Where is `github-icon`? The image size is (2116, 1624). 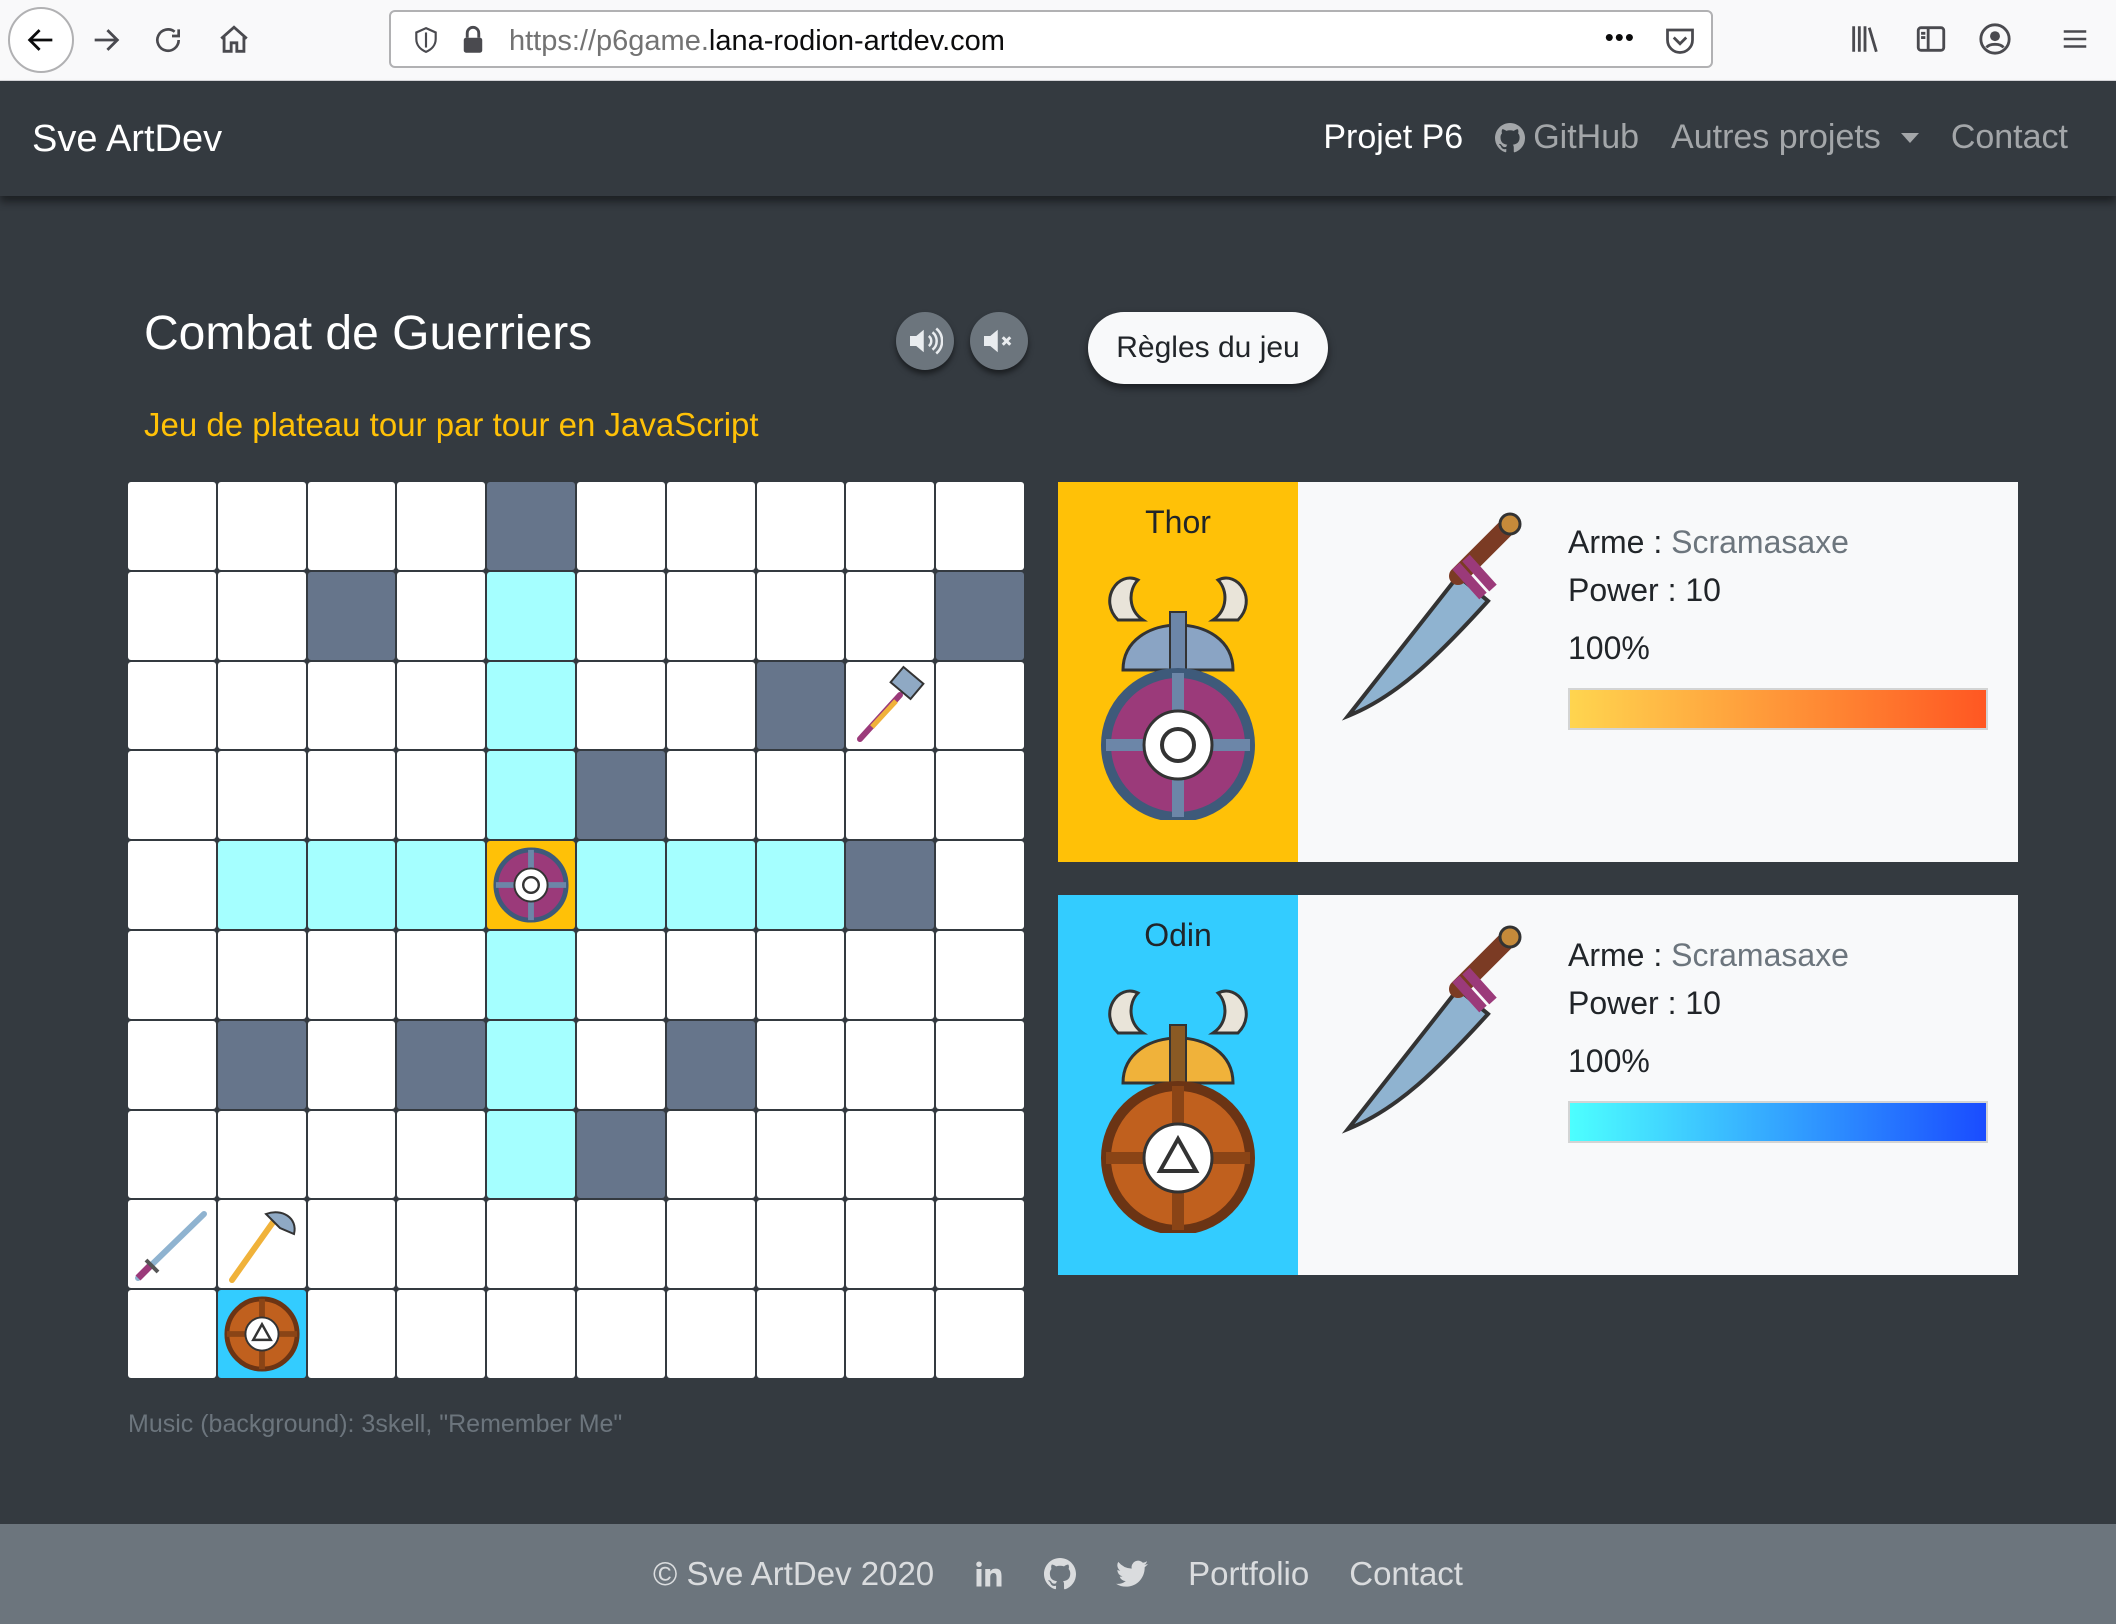 github-icon is located at coordinates (1060, 1574).